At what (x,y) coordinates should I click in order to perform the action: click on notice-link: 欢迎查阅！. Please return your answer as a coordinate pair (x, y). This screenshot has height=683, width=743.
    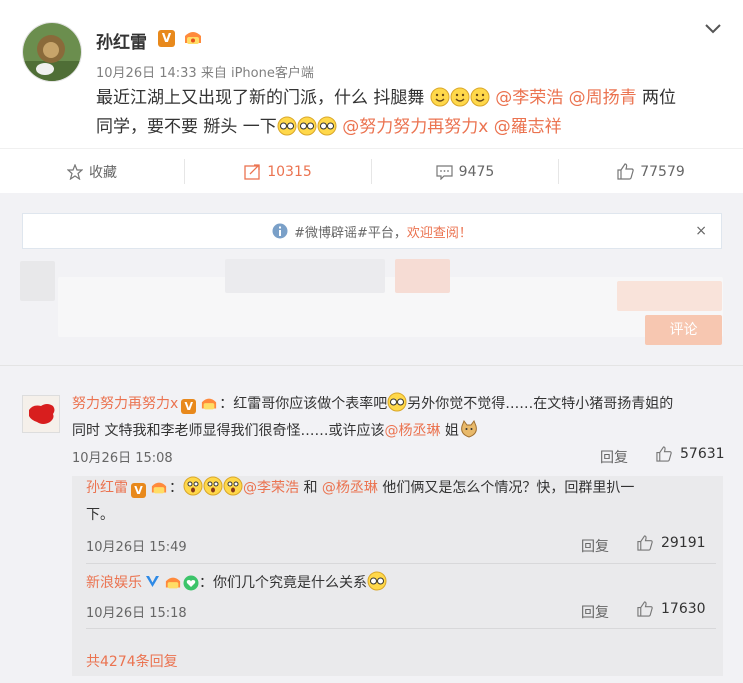
    Looking at the image, I should click on (439, 231).